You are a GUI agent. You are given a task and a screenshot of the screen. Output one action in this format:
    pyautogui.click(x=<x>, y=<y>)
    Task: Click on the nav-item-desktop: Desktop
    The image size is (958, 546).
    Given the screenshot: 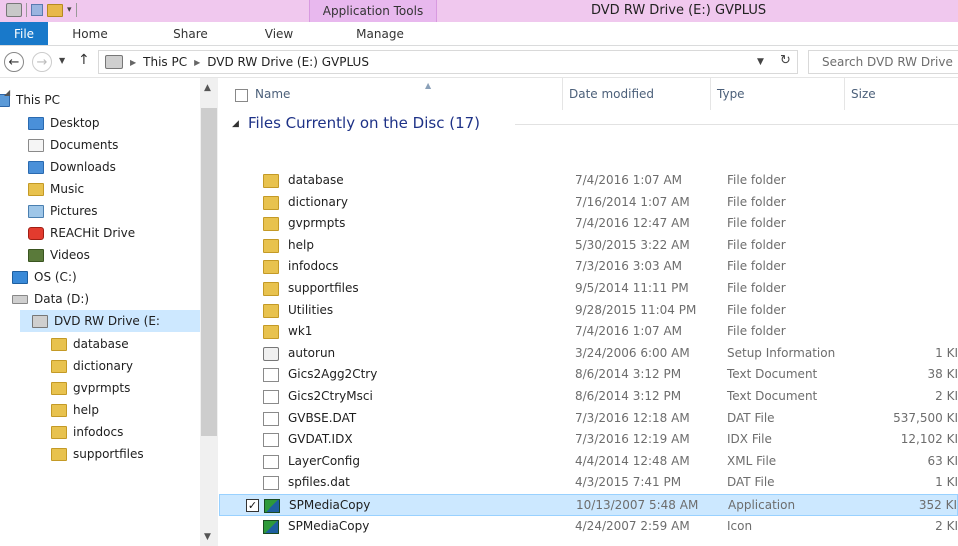 What is the action you would take?
    pyautogui.click(x=64, y=123)
    